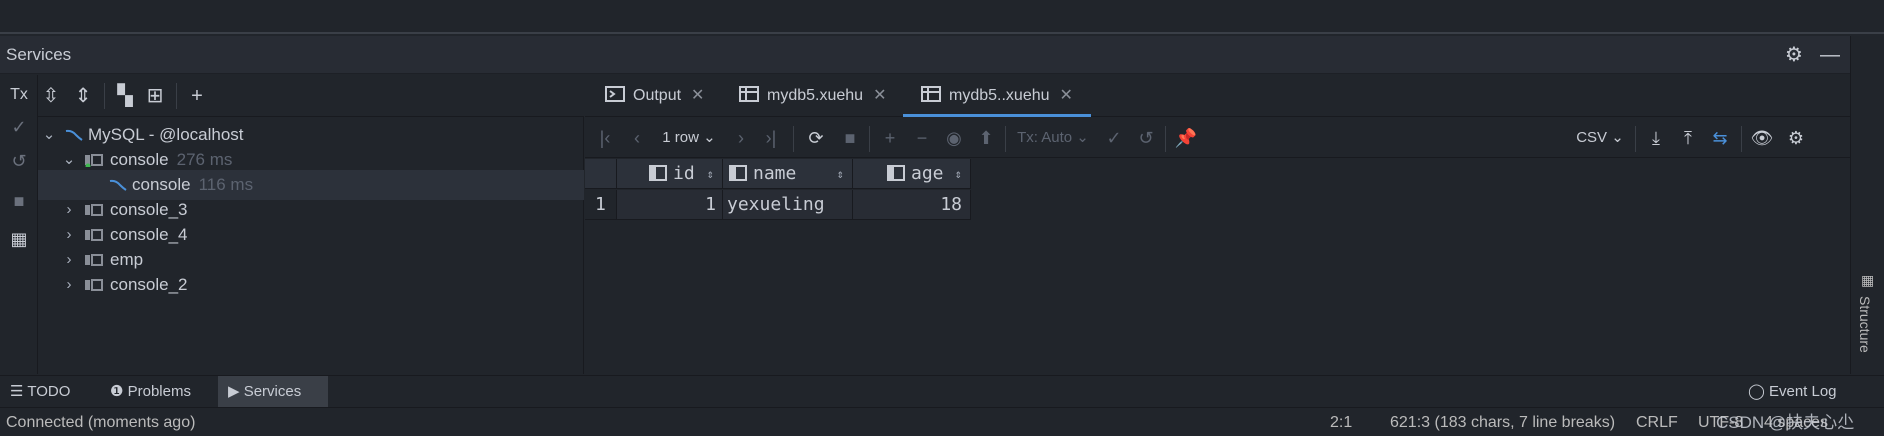 The width and height of the screenshot is (1884, 436). I want to click on structure-tab: Structure, so click(1865, 324).